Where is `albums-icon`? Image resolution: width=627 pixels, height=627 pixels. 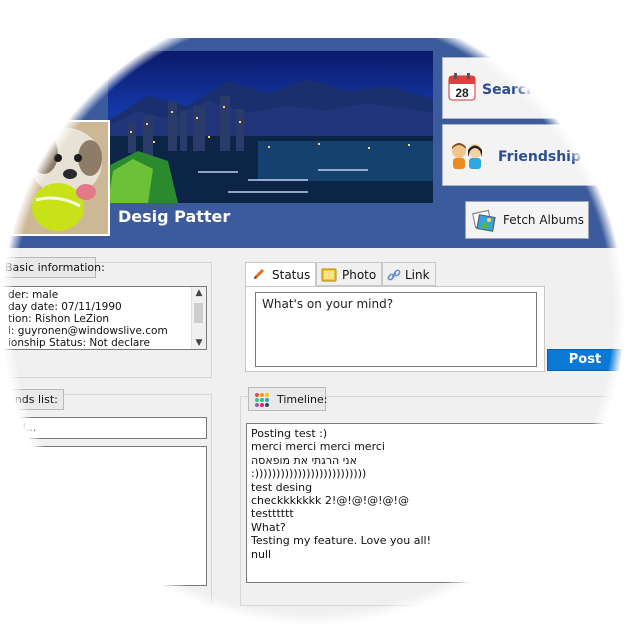
albums-icon is located at coordinates (484, 220).